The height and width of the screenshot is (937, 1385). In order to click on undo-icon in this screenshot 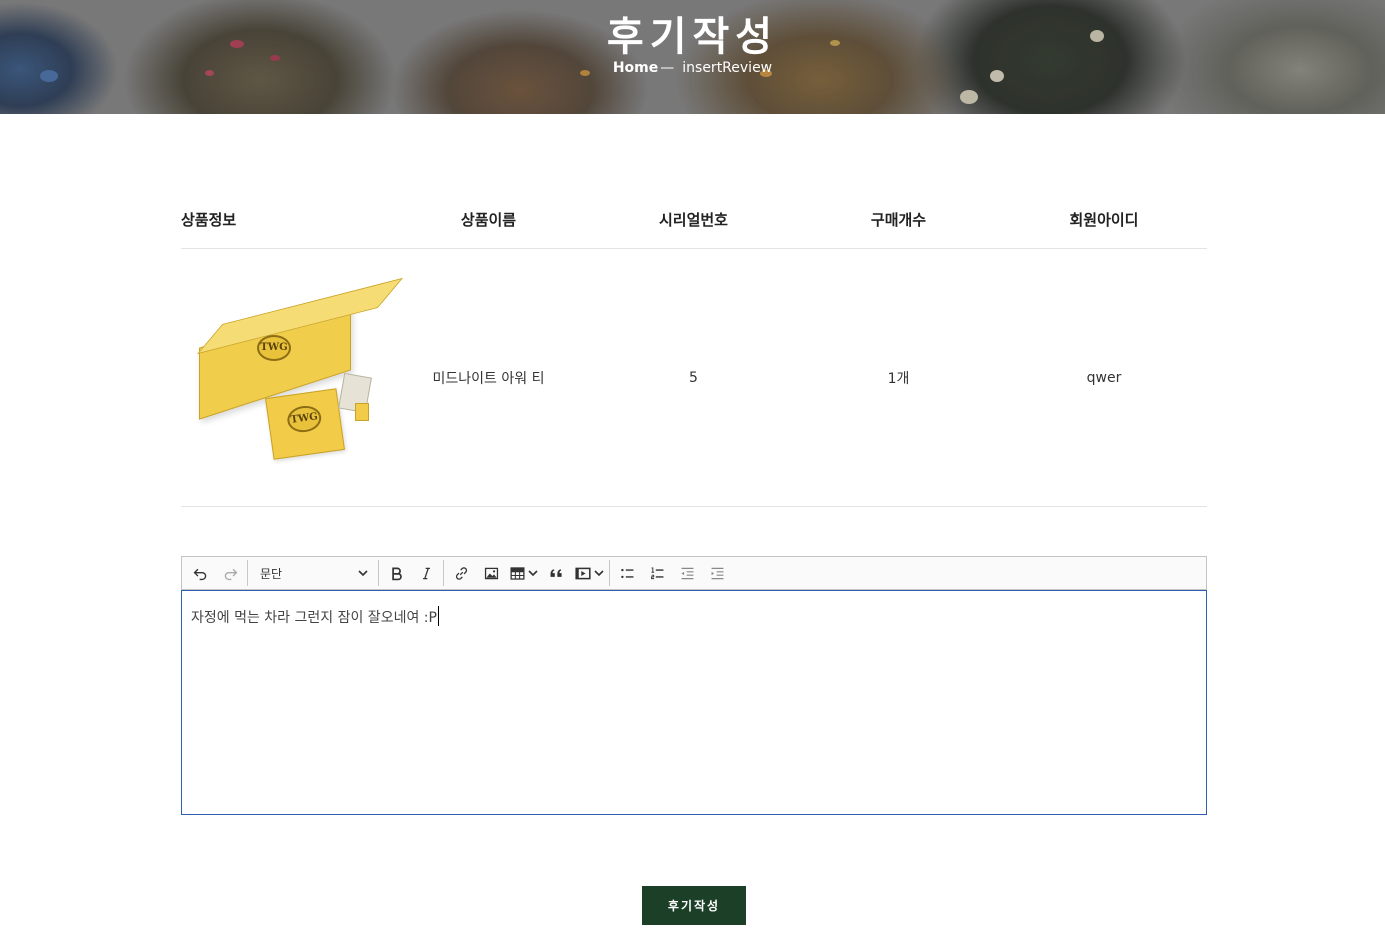, I will do `click(199, 574)`.